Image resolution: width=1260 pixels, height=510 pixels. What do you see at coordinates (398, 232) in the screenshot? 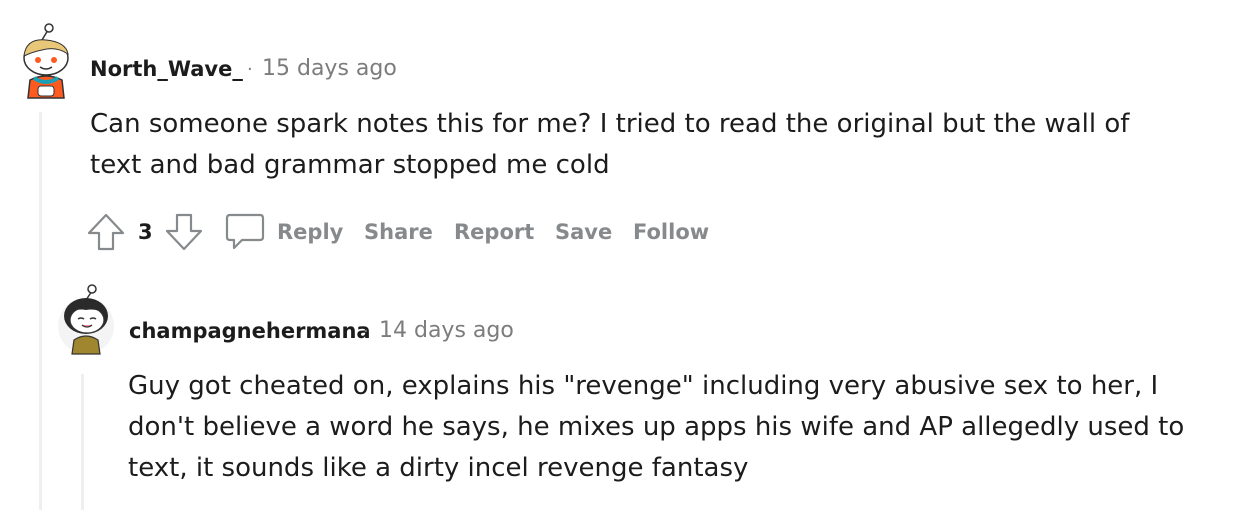
I see `share-button: Share` at bounding box center [398, 232].